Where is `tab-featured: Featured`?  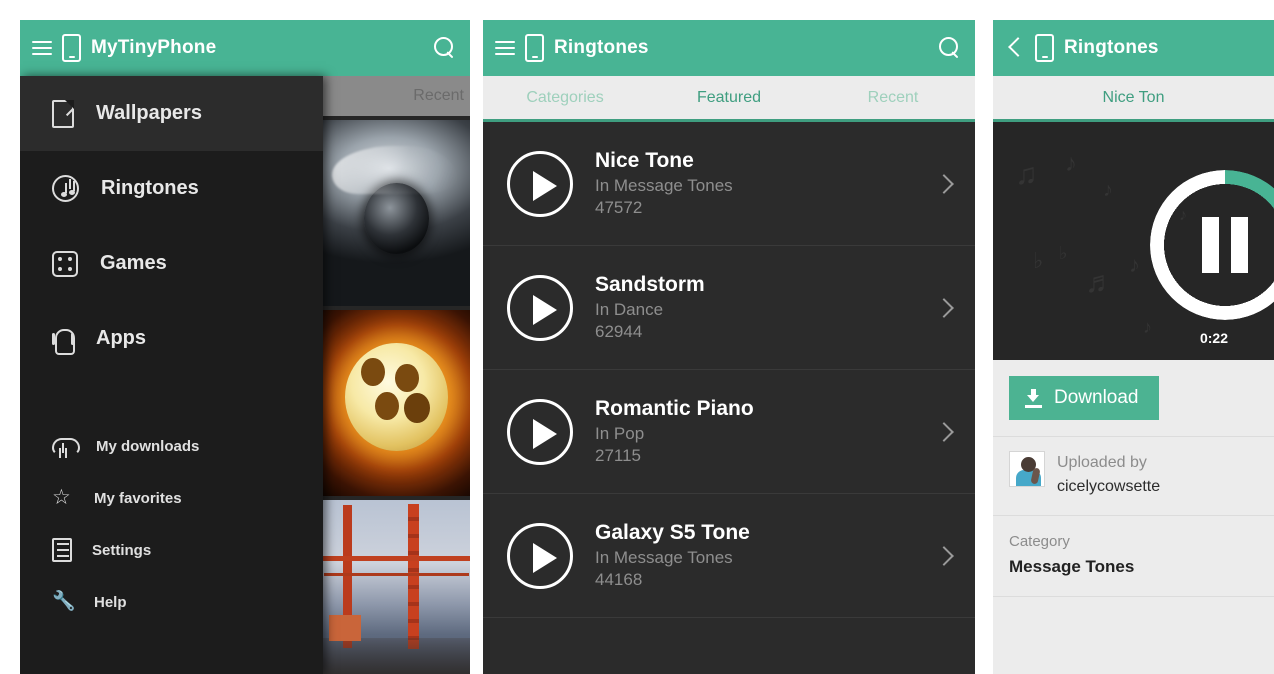
tab-featured: Featured is located at coordinates (729, 97).